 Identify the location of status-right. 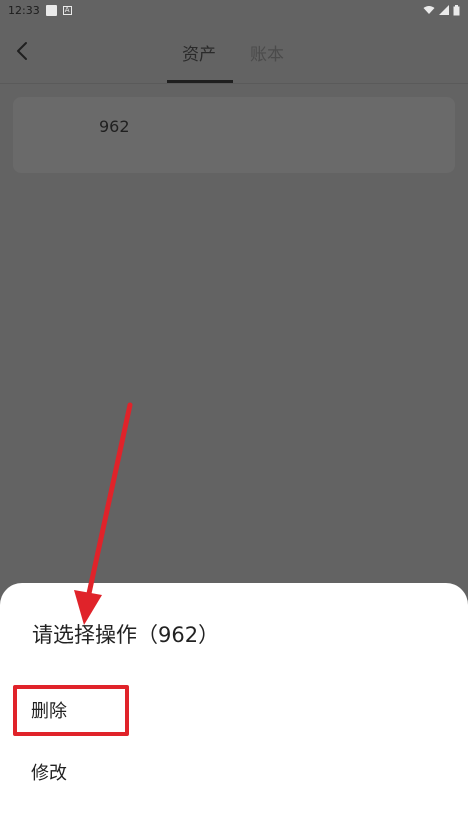
(441, 10).